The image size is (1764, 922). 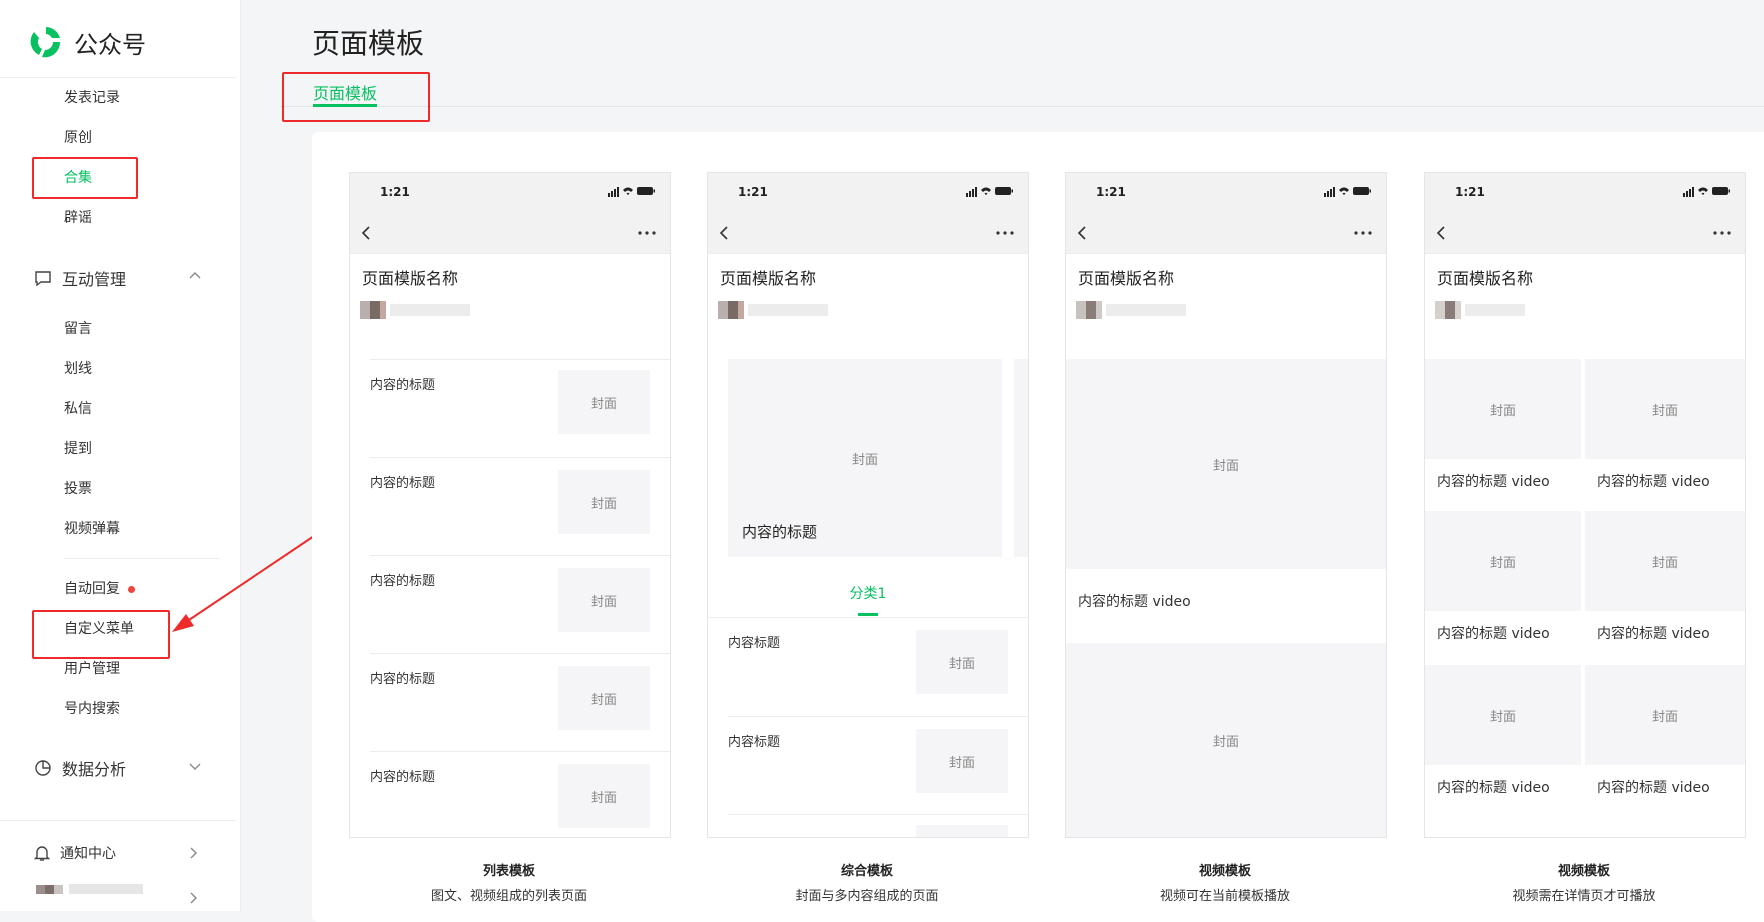 What do you see at coordinates (509, 882) in the screenshot?
I see `template-caption-list: 列表模板 图文、视频组成的列表页面` at bounding box center [509, 882].